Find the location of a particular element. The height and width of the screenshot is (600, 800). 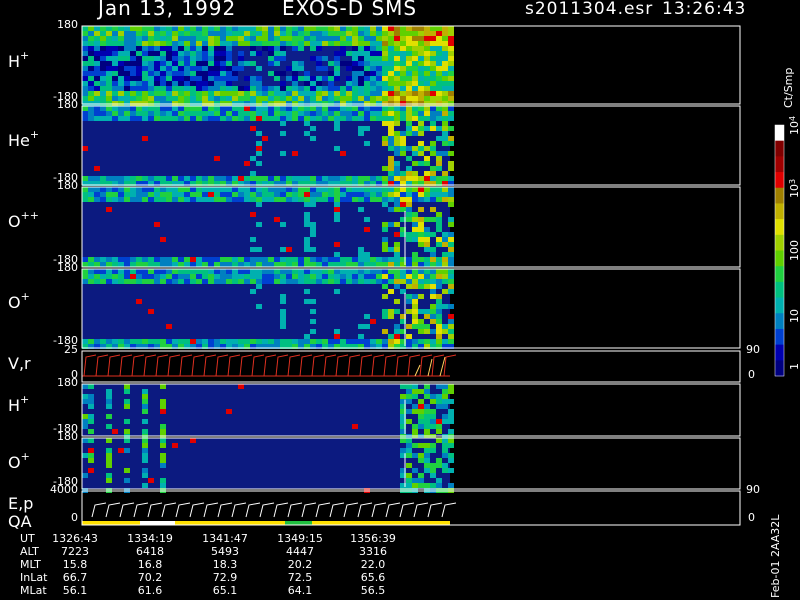

y-tick-label: 25 is located at coordinates (71, 349).